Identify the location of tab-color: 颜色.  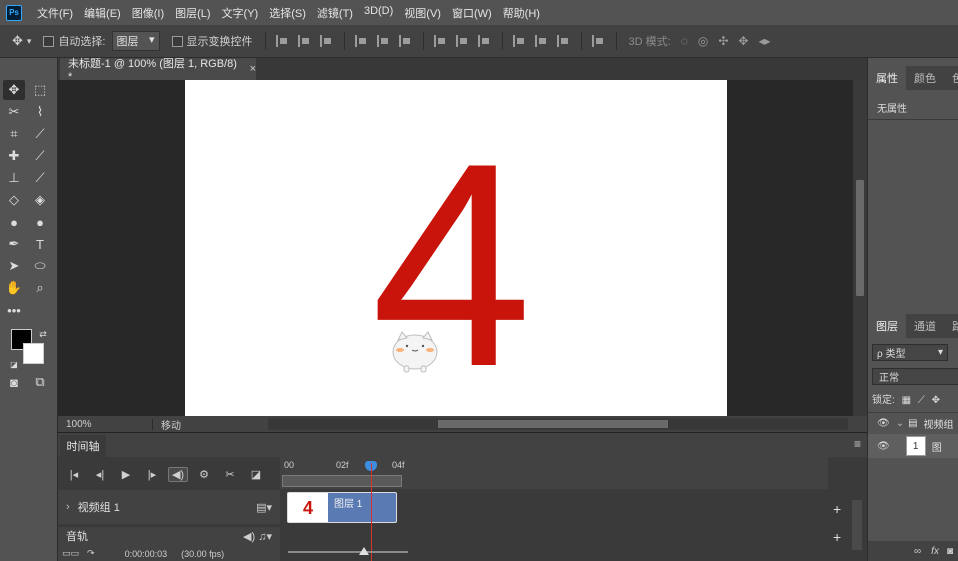
(925, 78).